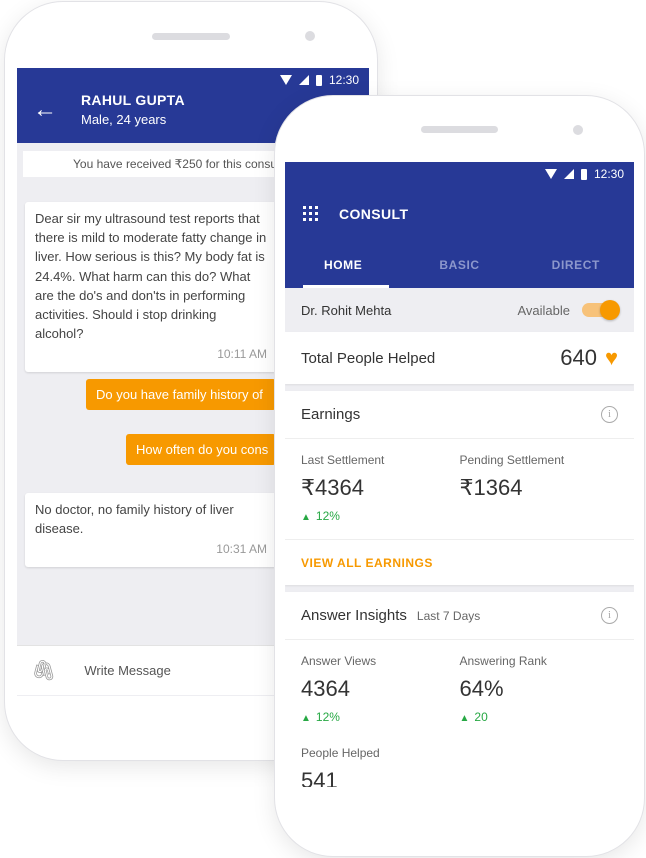 The image size is (646, 858). I want to click on attach-icon: 🖇, so click(43, 670).